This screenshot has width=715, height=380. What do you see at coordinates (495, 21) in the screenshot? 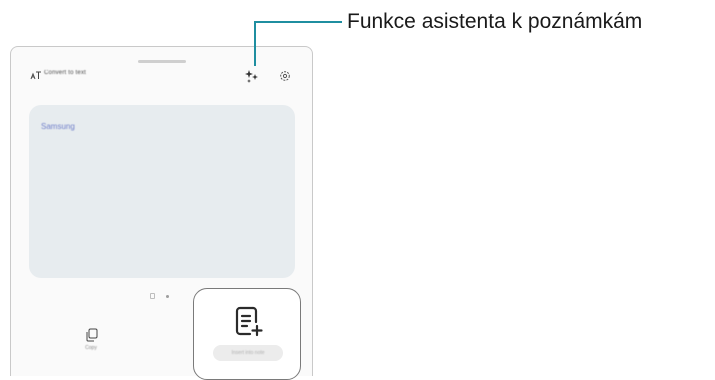
I see `callout-label: Funkce asistenta k poznámkám` at bounding box center [495, 21].